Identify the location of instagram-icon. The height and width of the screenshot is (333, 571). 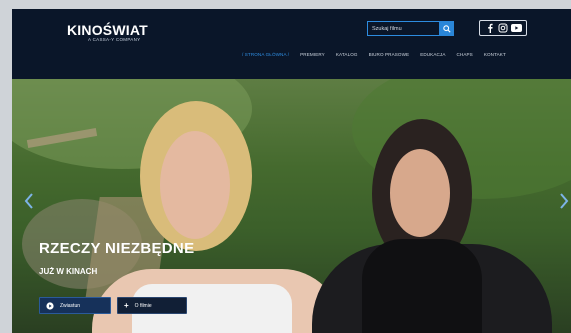
(502, 28).